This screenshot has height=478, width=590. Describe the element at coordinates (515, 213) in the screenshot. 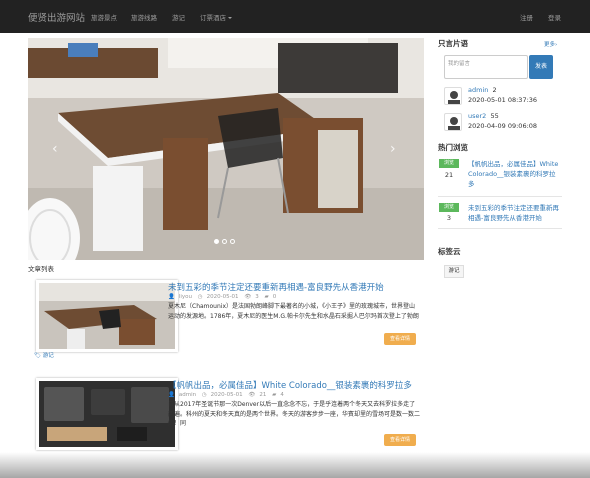

I see `hot-article-link: 未到五彩的季节注定还要重新再相遇-富良野先从香港开始` at that location.